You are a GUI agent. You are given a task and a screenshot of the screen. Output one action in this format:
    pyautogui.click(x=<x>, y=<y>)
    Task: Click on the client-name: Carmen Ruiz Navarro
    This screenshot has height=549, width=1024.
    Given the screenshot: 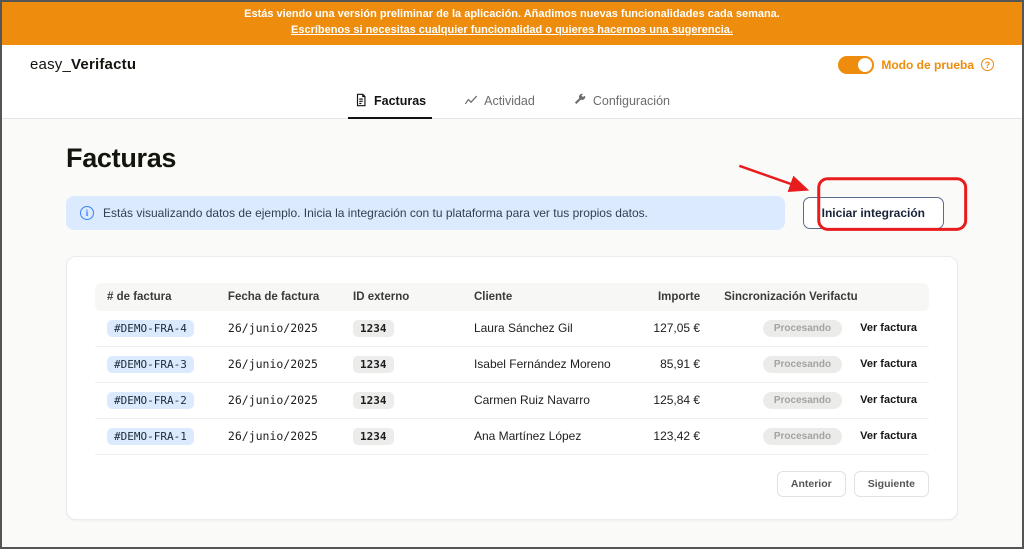 What is the action you would take?
    pyautogui.click(x=549, y=401)
    